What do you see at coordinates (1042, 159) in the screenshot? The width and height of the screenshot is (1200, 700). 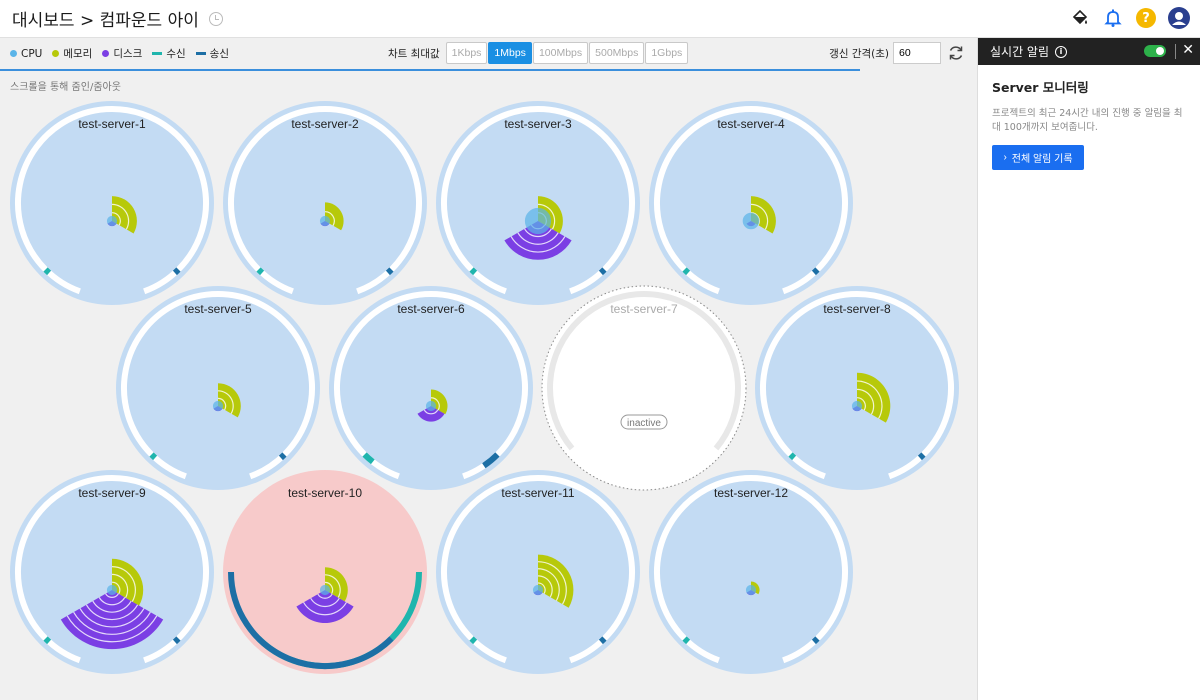 I see `all-alerts-history-label: 전체 알림 기록` at bounding box center [1042, 159].